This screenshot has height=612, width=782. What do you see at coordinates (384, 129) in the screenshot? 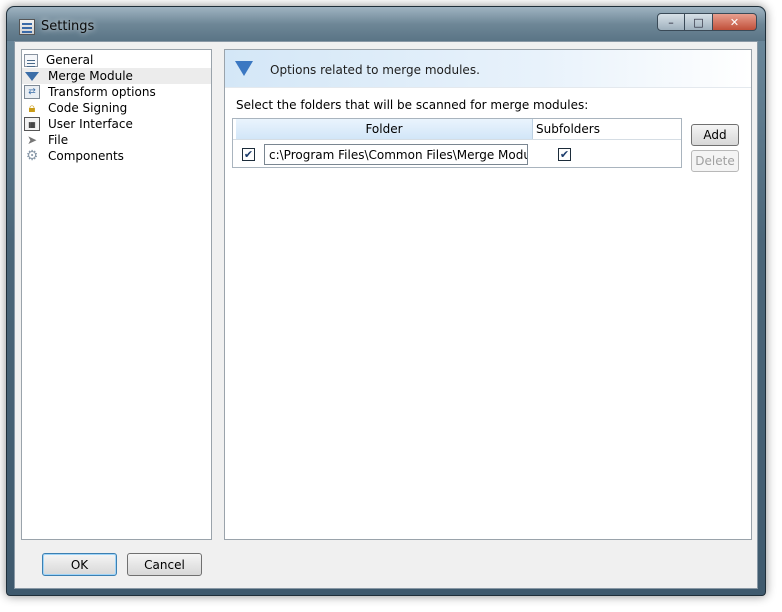
I see `column-header-folder: Folder` at bounding box center [384, 129].